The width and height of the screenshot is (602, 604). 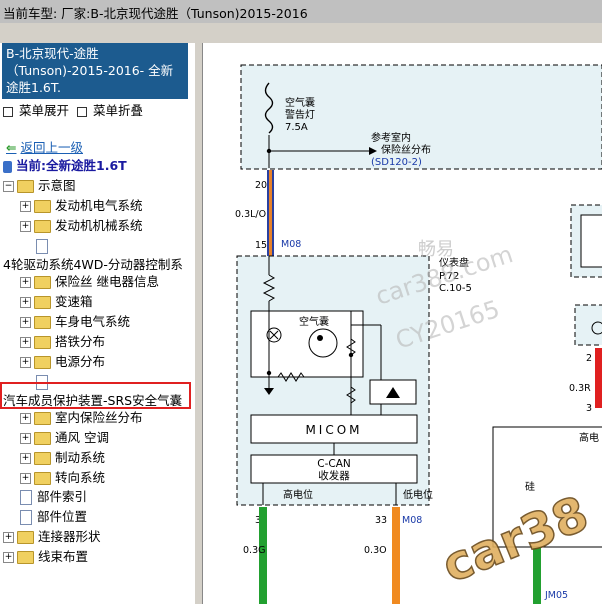 I want to click on tree-item-label: 车身电气系统, so click(x=93, y=321).